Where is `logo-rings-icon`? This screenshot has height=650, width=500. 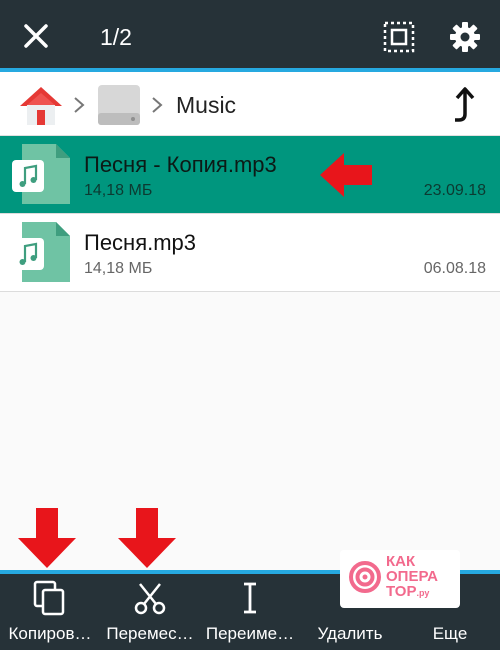
logo-rings-icon is located at coordinates (365, 577).